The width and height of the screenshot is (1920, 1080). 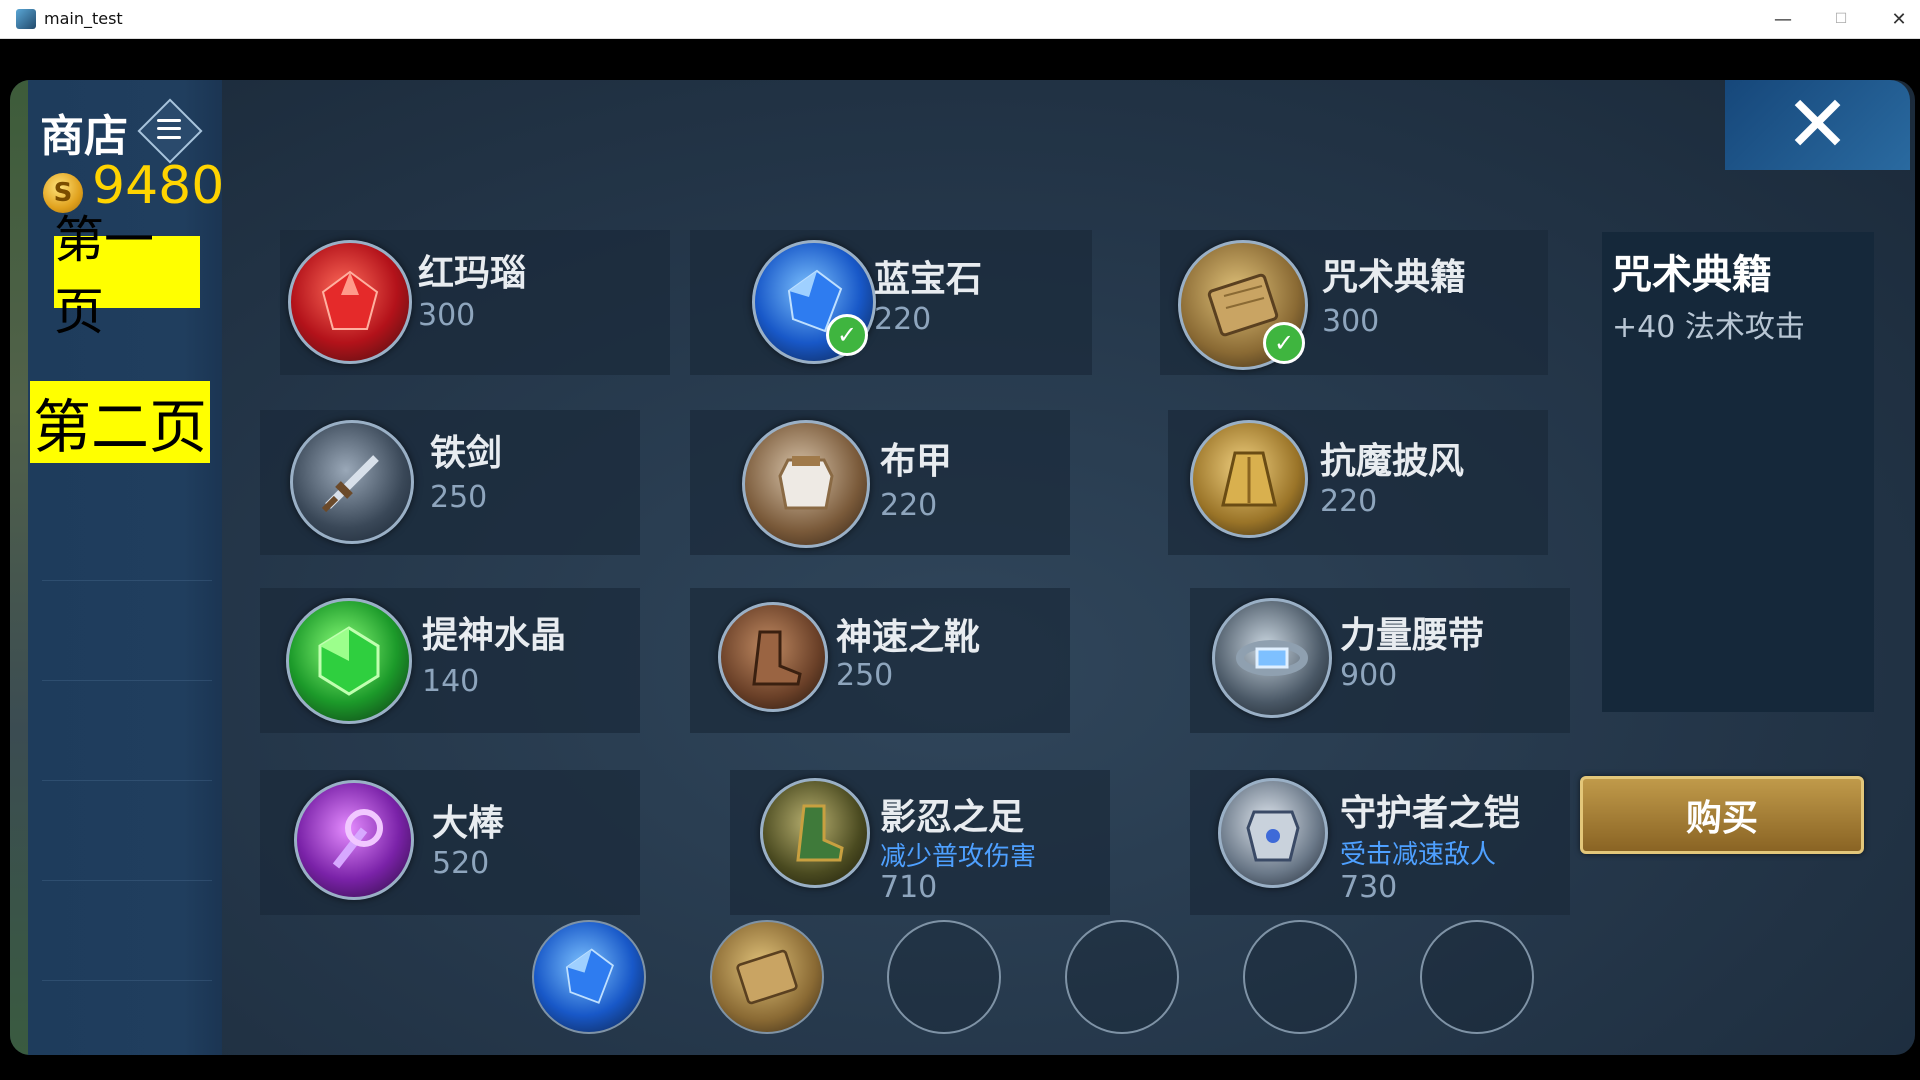 What do you see at coordinates (350, 302) in the screenshot?
I see `red-agate-icon` at bounding box center [350, 302].